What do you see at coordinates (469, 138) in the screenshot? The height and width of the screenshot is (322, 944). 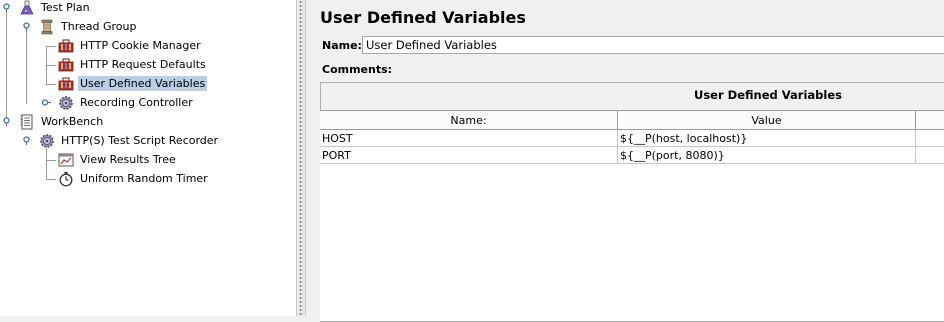 I see `table-cell-name: HOST` at bounding box center [469, 138].